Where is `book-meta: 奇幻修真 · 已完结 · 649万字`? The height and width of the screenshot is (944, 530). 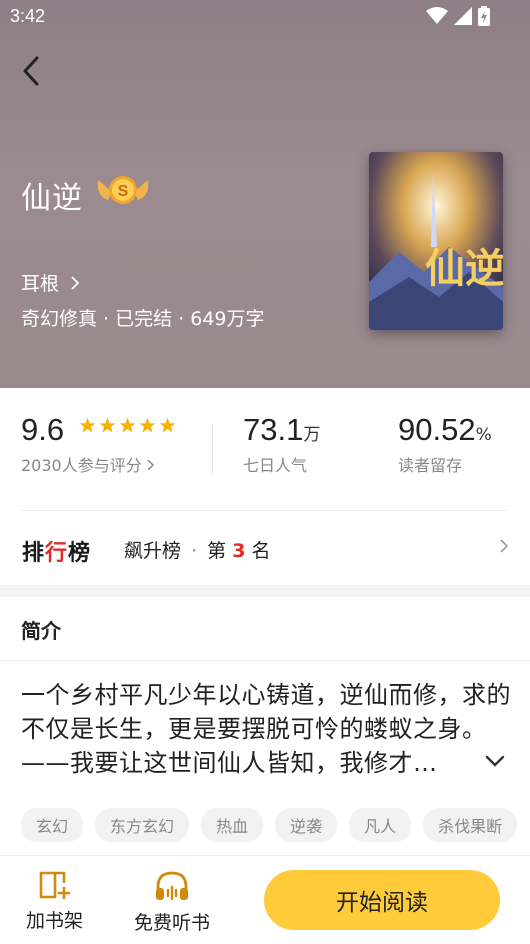
book-meta: 奇幻修真 · 已完结 · 649万字 is located at coordinates (143, 319).